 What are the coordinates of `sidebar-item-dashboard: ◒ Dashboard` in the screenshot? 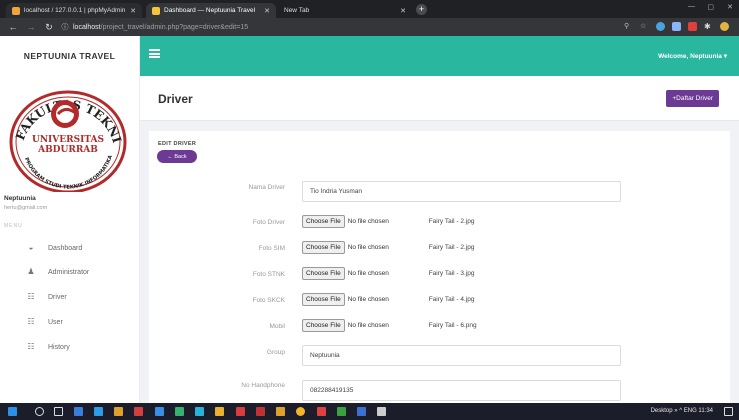 It's located at (70, 248).